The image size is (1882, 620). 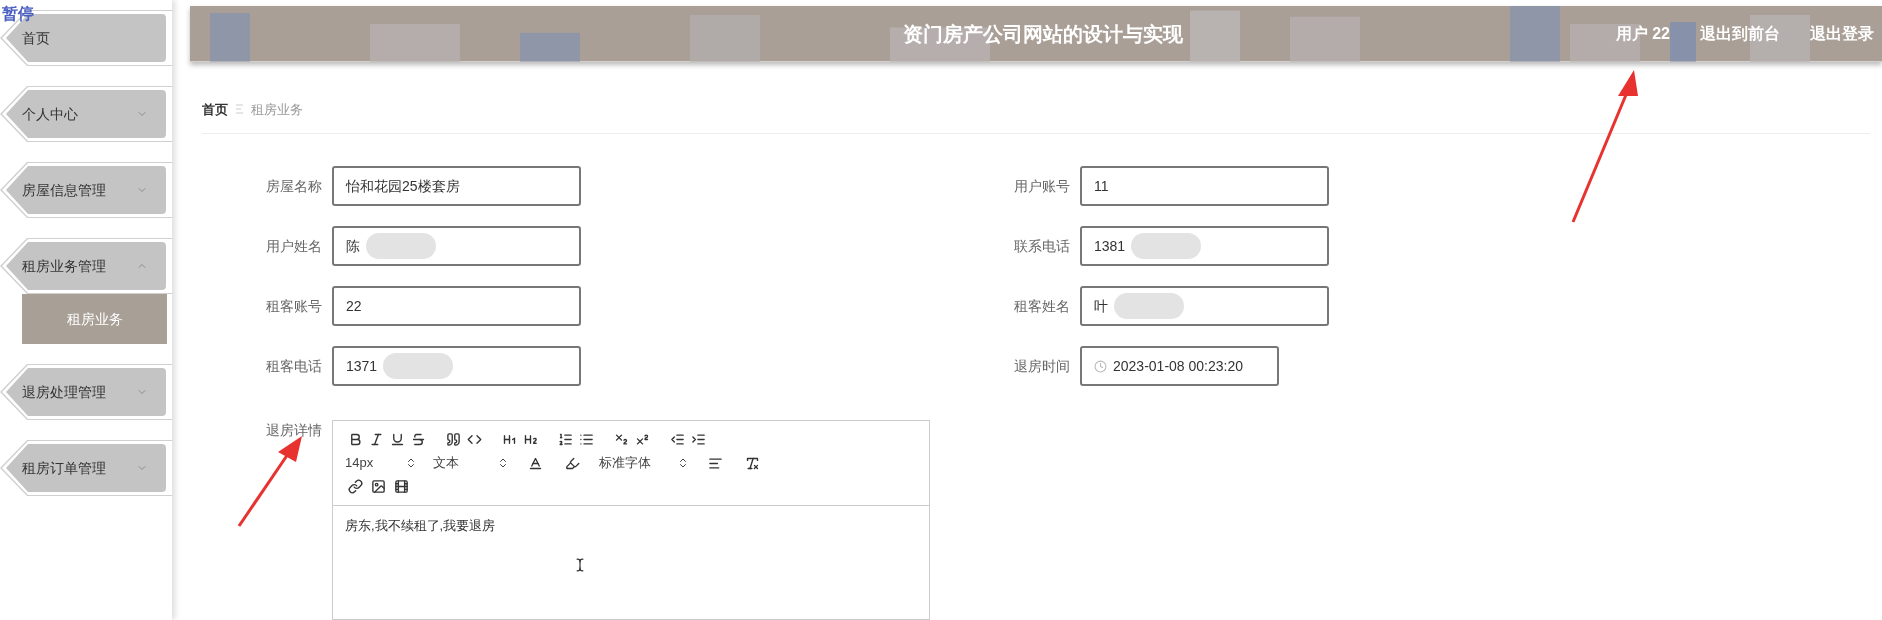 I want to click on numbered-list-icon, so click(x=565, y=439).